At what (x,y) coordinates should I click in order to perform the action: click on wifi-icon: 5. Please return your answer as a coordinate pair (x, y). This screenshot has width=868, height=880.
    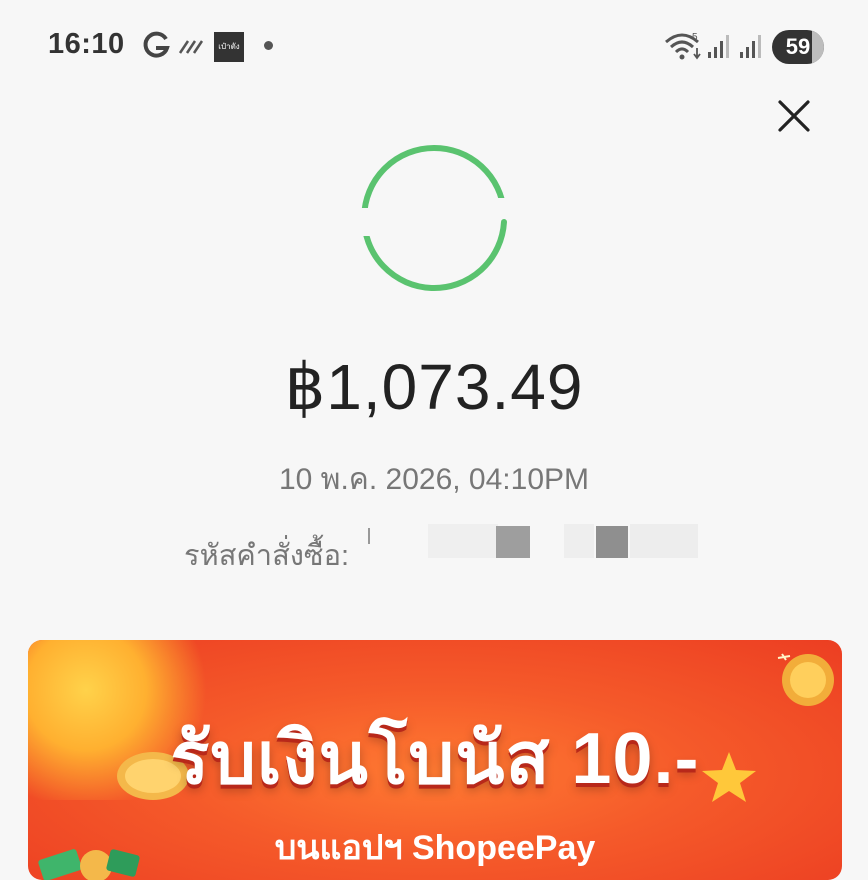
    Looking at the image, I should click on (683, 46).